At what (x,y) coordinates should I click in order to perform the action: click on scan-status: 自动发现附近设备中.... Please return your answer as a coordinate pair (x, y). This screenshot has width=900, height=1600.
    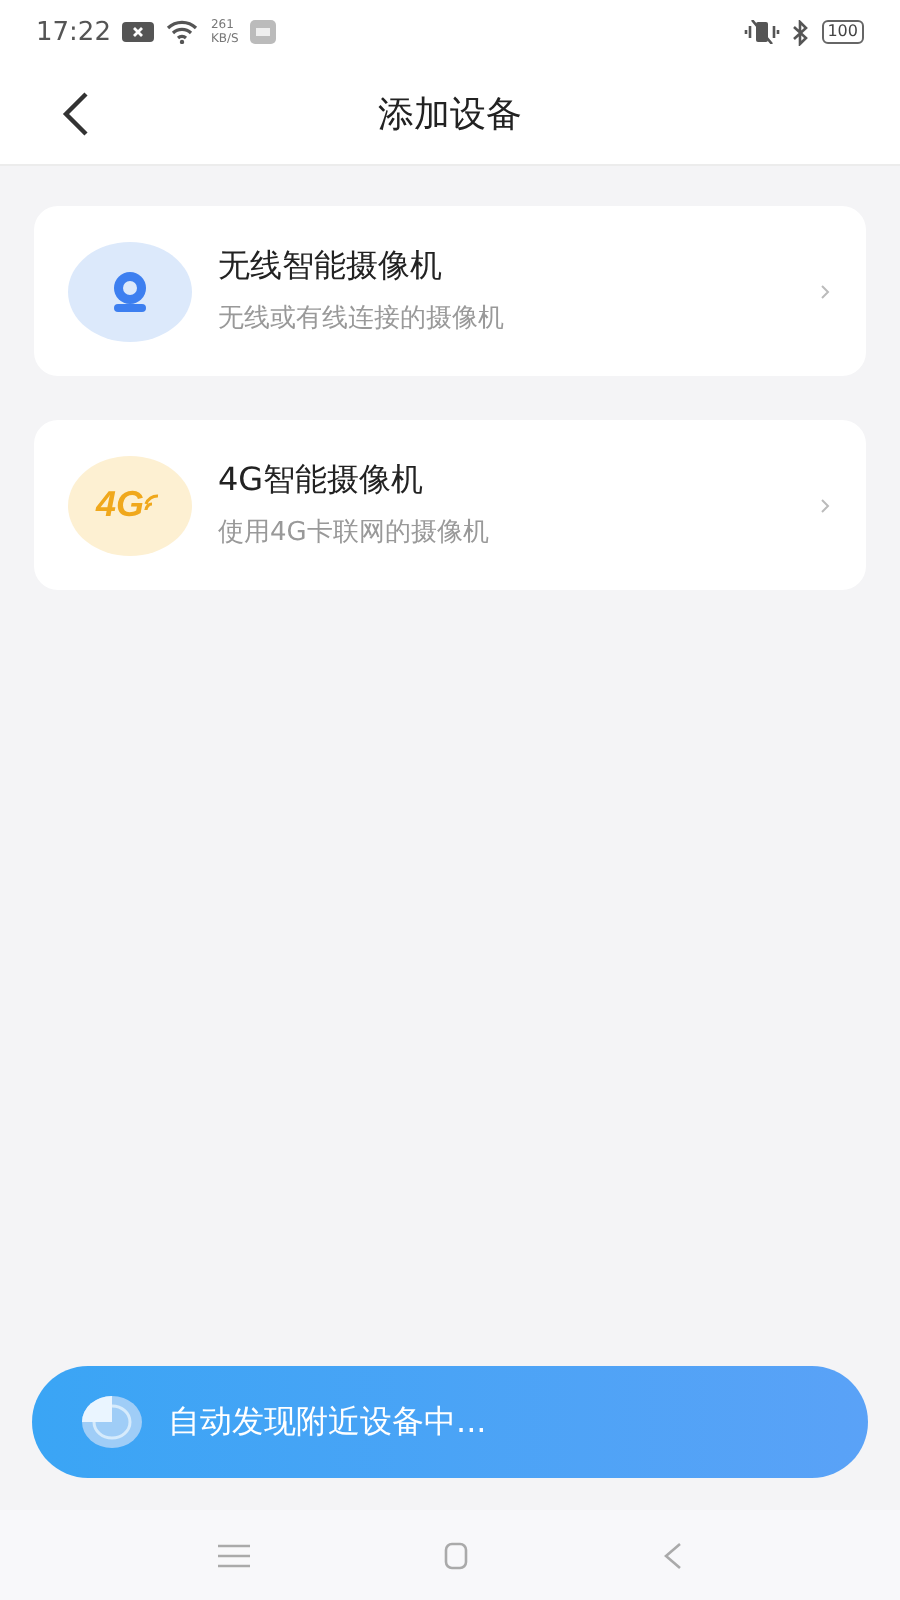
    Looking at the image, I should click on (327, 1422).